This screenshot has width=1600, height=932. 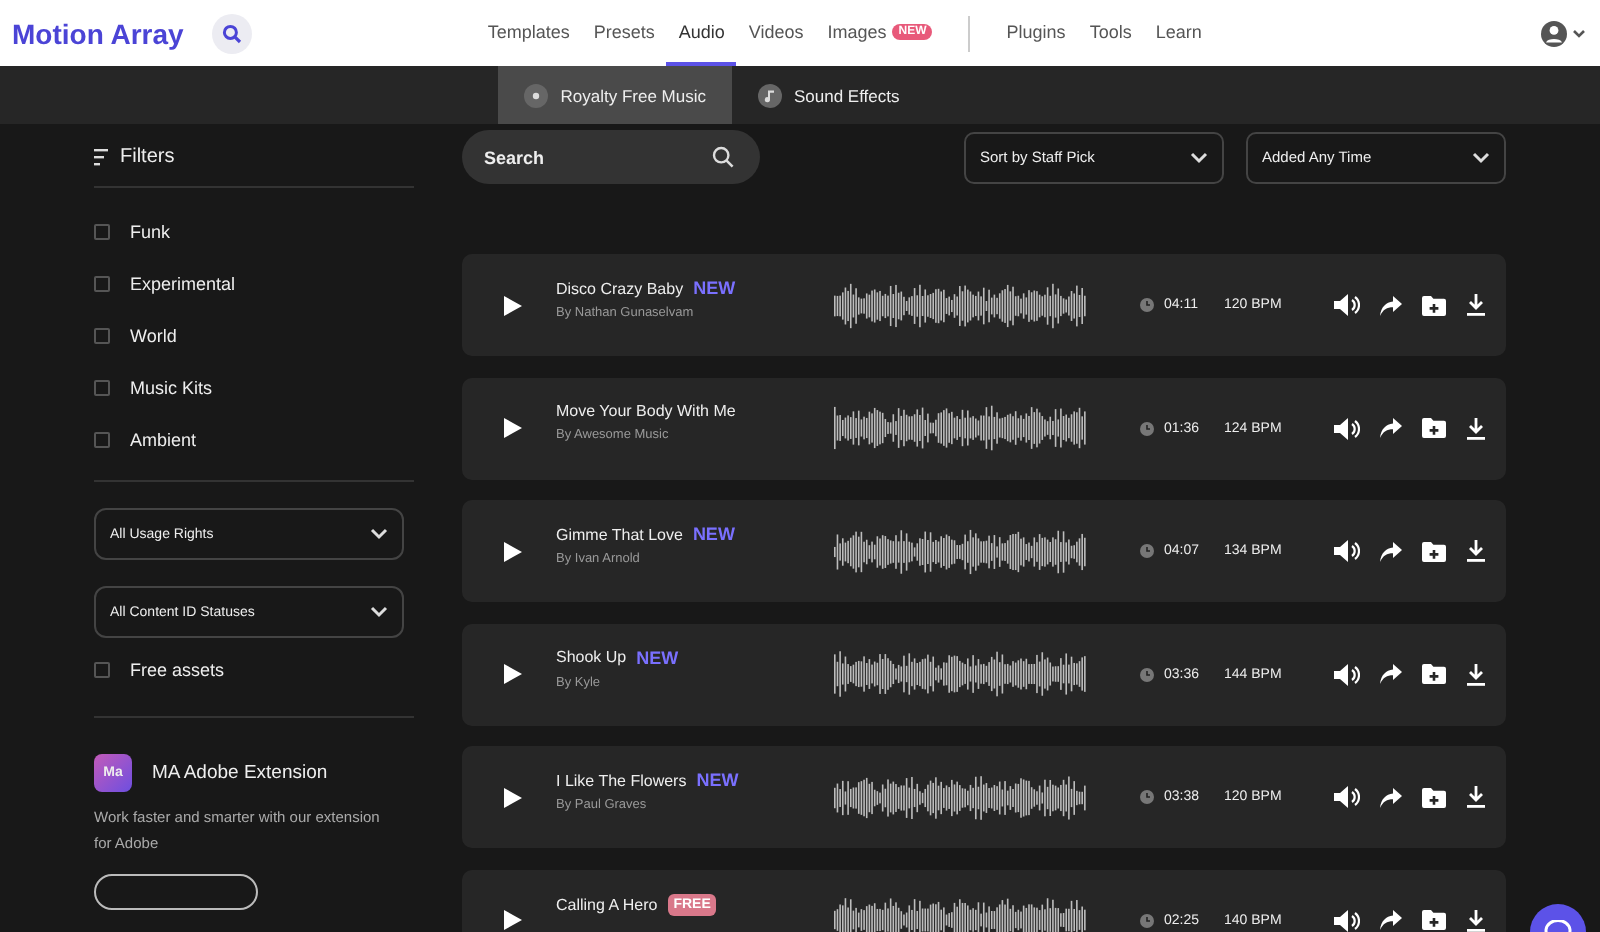 What do you see at coordinates (1036, 33) in the screenshot?
I see `nav-link: Plugins` at bounding box center [1036, 33].